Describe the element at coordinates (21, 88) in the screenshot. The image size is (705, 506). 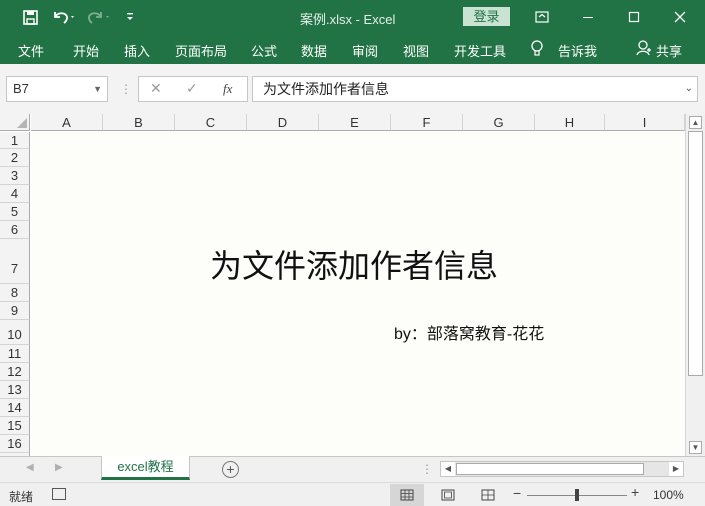
I see `name-box-value: B7` at that location.